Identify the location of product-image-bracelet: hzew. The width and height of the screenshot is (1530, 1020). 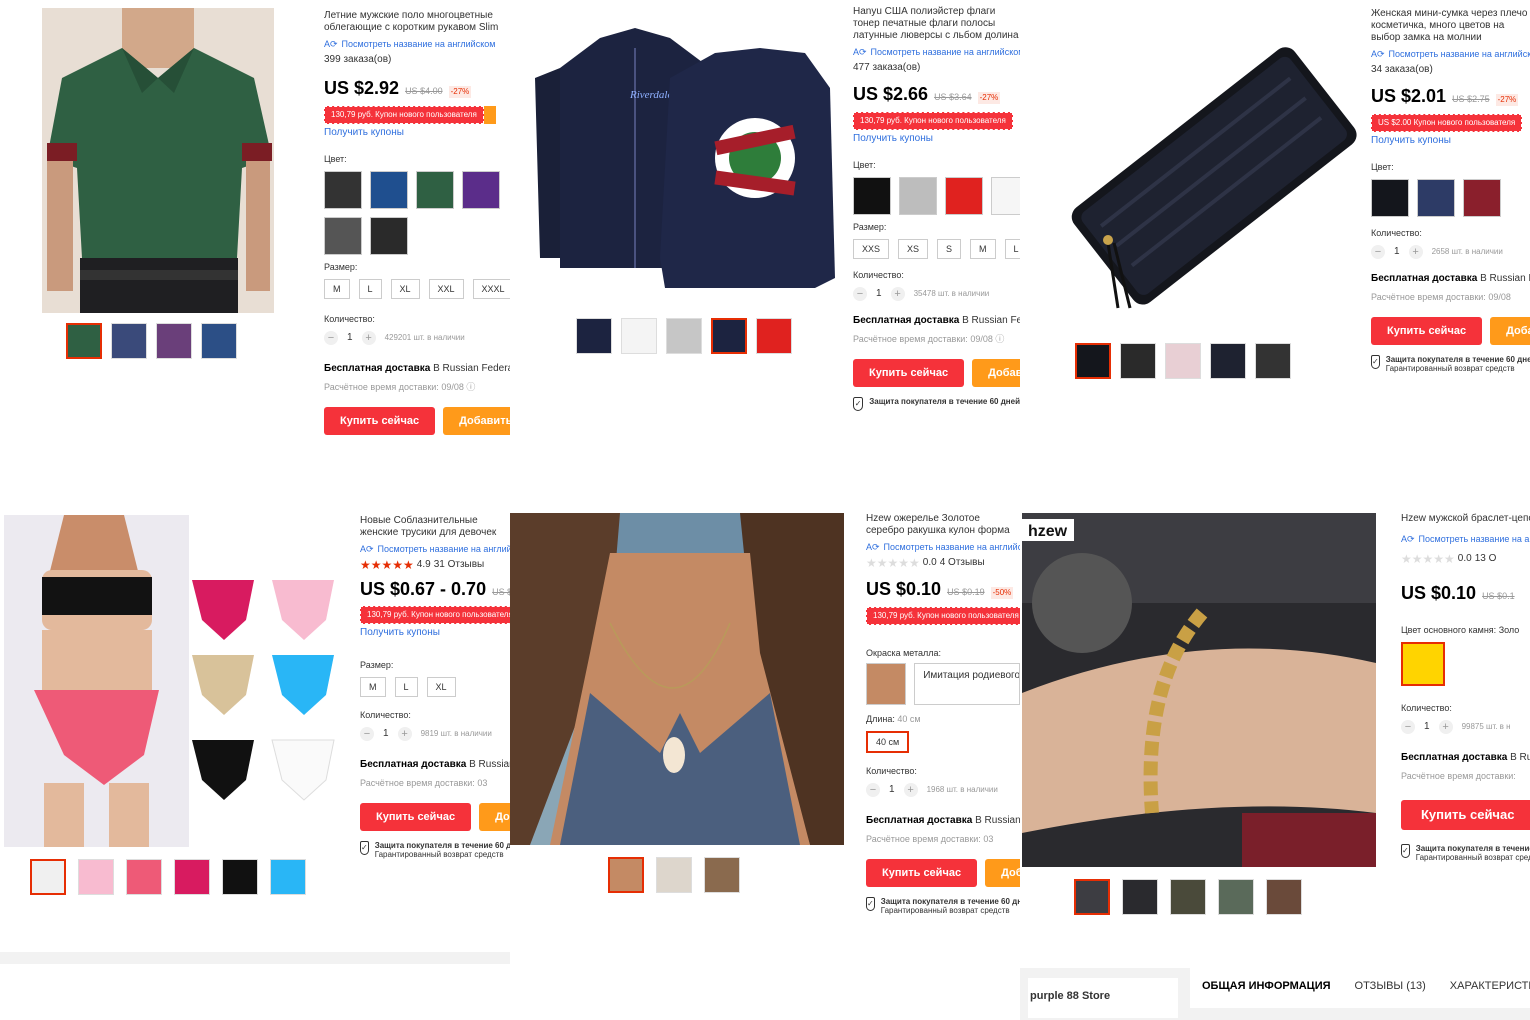
(1199, 690).